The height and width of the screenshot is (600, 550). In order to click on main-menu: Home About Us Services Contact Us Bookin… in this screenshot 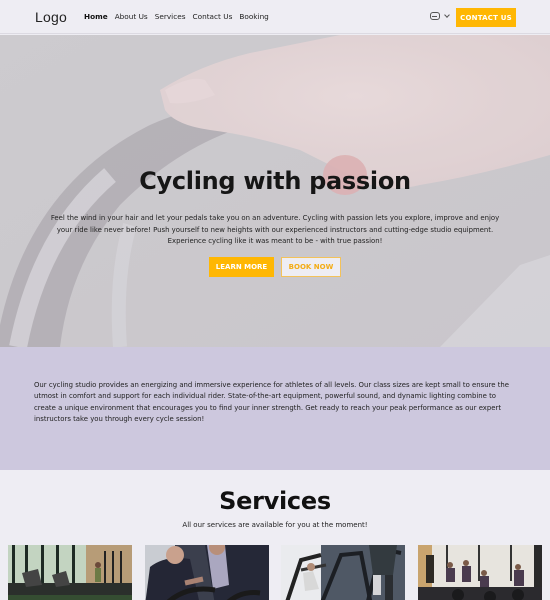, I will do `click(176, 16)`.